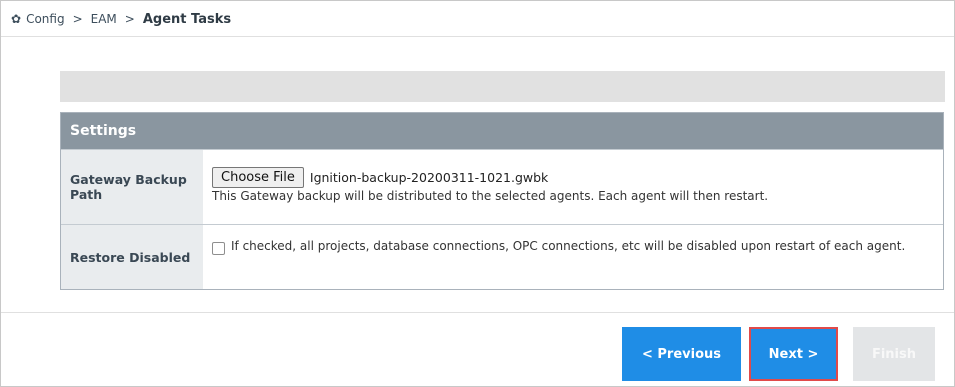 This screenshot has height=387, width=955. I want to click on gear-icon: ✿, so click(16, 19).